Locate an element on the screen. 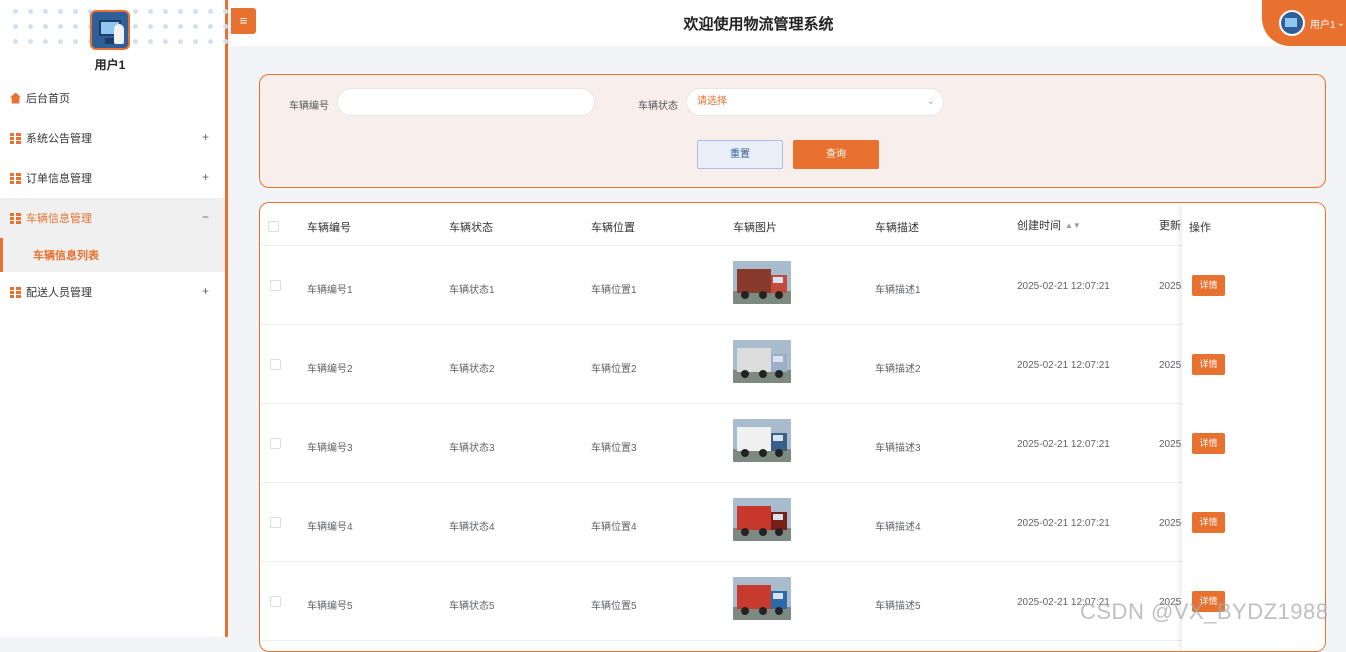  column-header: 更新 is located at coordinates (1170, 226).